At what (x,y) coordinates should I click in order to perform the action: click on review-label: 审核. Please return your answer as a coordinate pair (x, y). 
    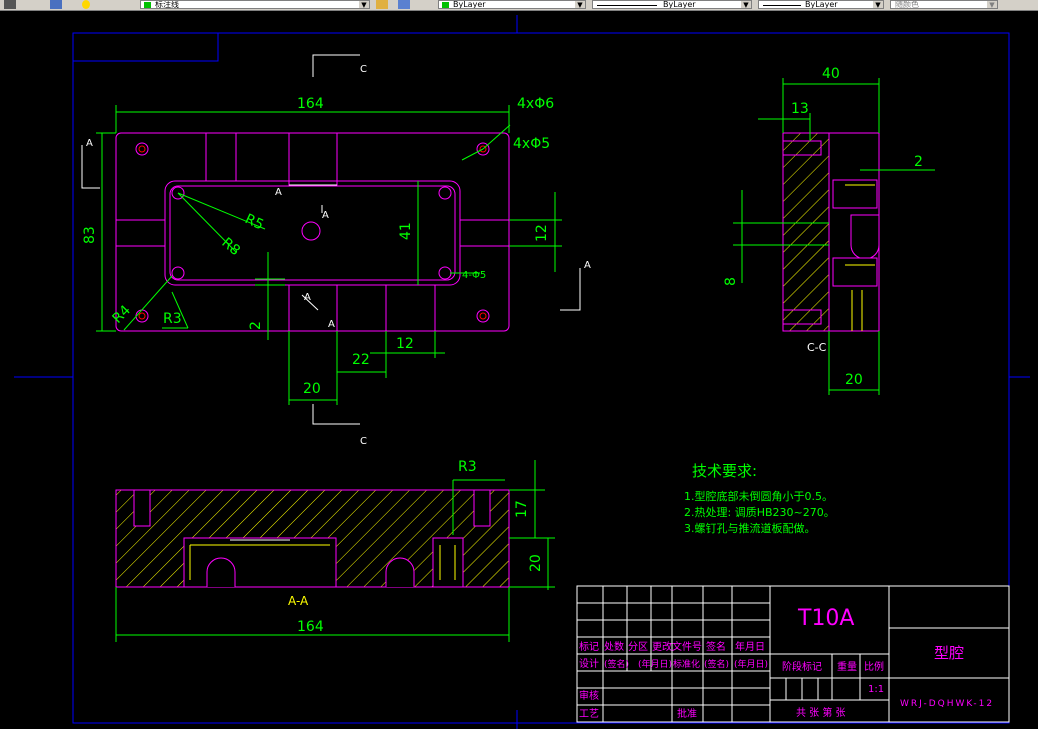
    Looking at the image, I should click on (589, 695).